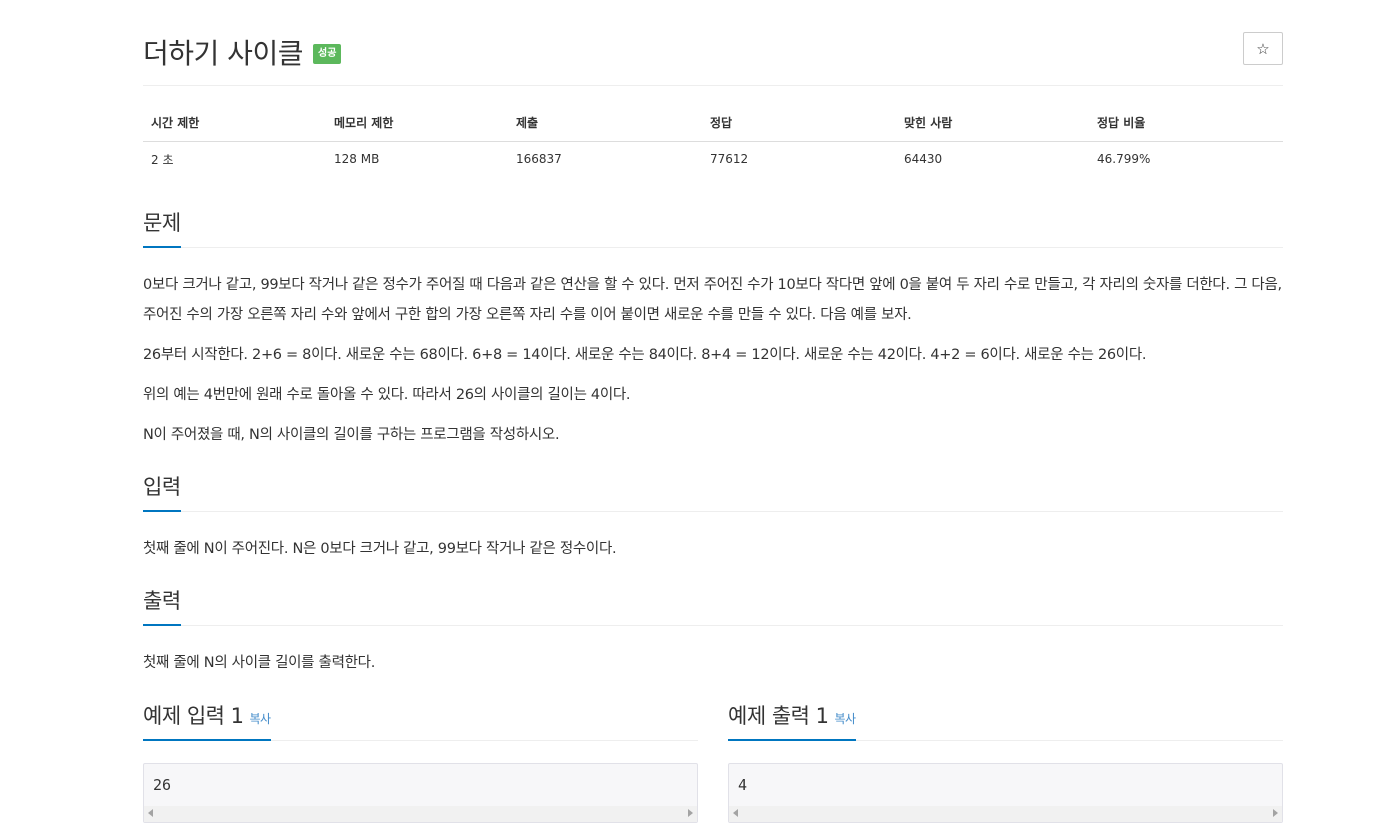  I want to click on value-time-limit: 2 초, so click(162, 159).